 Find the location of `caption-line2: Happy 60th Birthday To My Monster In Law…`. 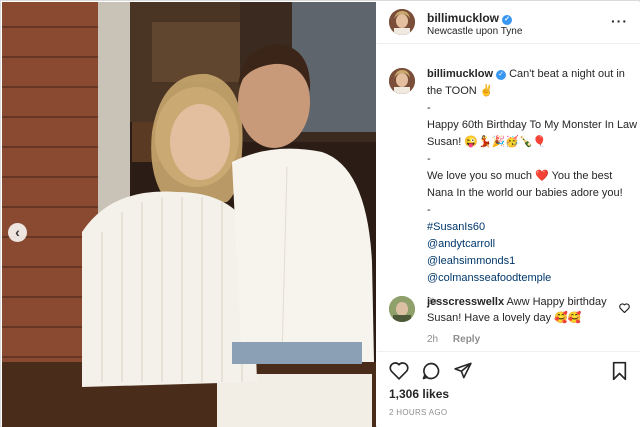

caption-line2: Happy 60th Birthday To My Monster In Law… is located at coordinates (532, 133).